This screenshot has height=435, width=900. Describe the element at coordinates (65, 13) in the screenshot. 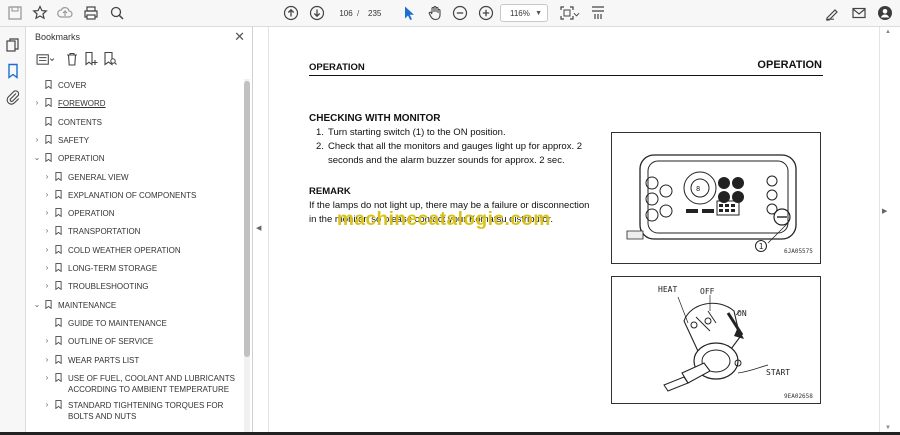

I see `upload-icon` at that location.